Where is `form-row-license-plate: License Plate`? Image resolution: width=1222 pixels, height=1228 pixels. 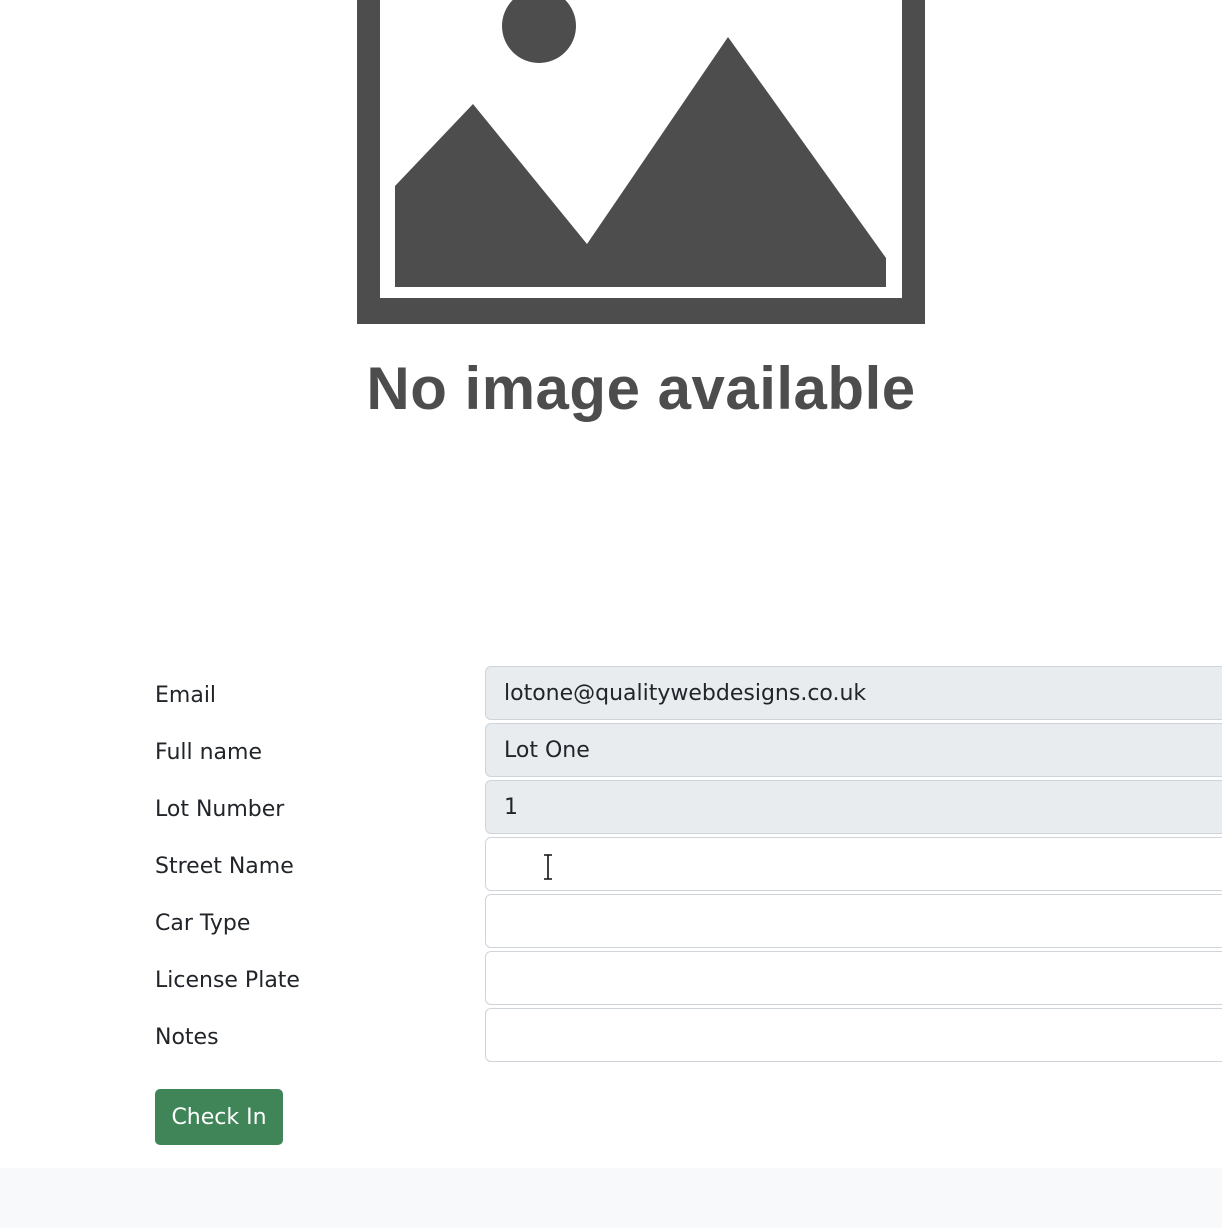
form-row-license-plate: License Plate is located at coordinates (688, 979).